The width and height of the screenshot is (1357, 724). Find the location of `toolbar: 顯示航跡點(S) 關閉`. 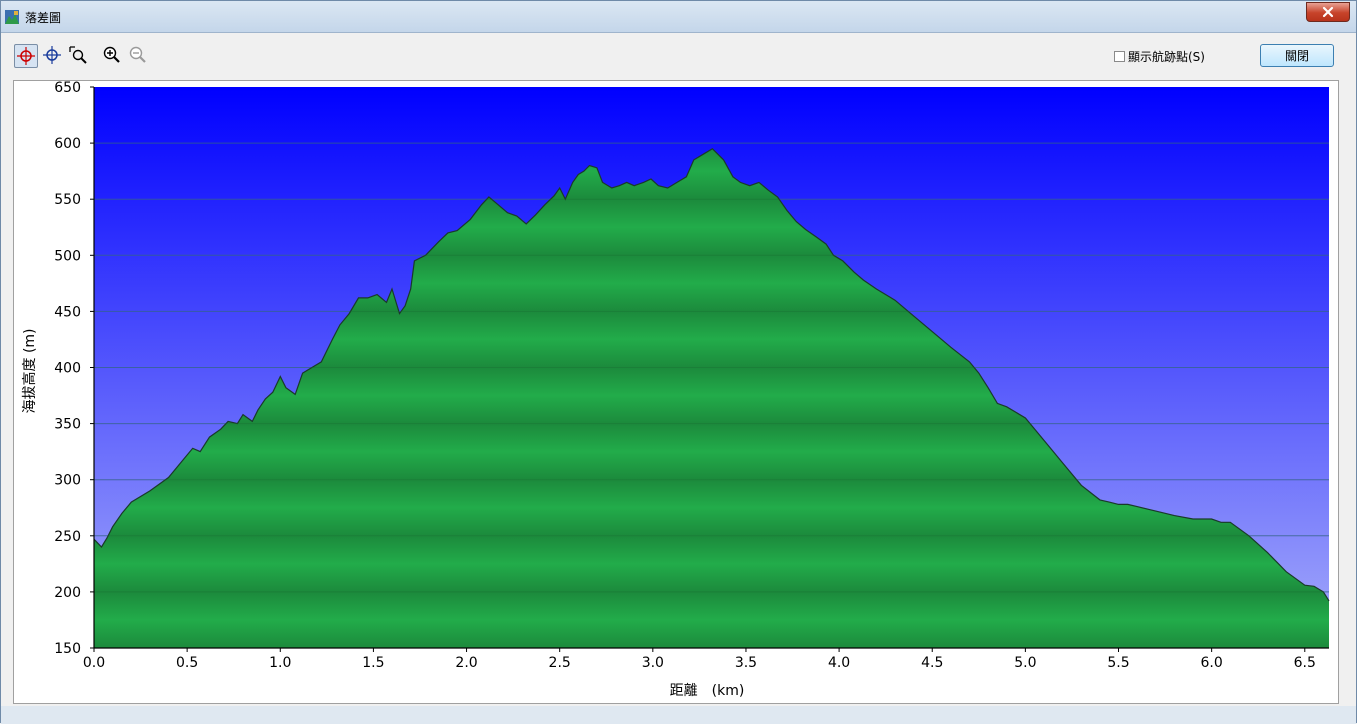

toolbar: 顯示航跡點(S) 關閉 is located at coordinates (678, 55).